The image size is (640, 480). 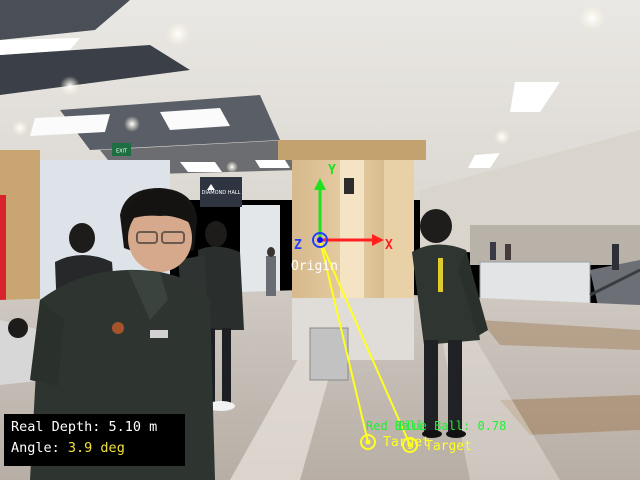 What do you see at coordinates (35, 448) in the screenshot?
I see `angle-label: Angle:` at bounding box center [35, 448].